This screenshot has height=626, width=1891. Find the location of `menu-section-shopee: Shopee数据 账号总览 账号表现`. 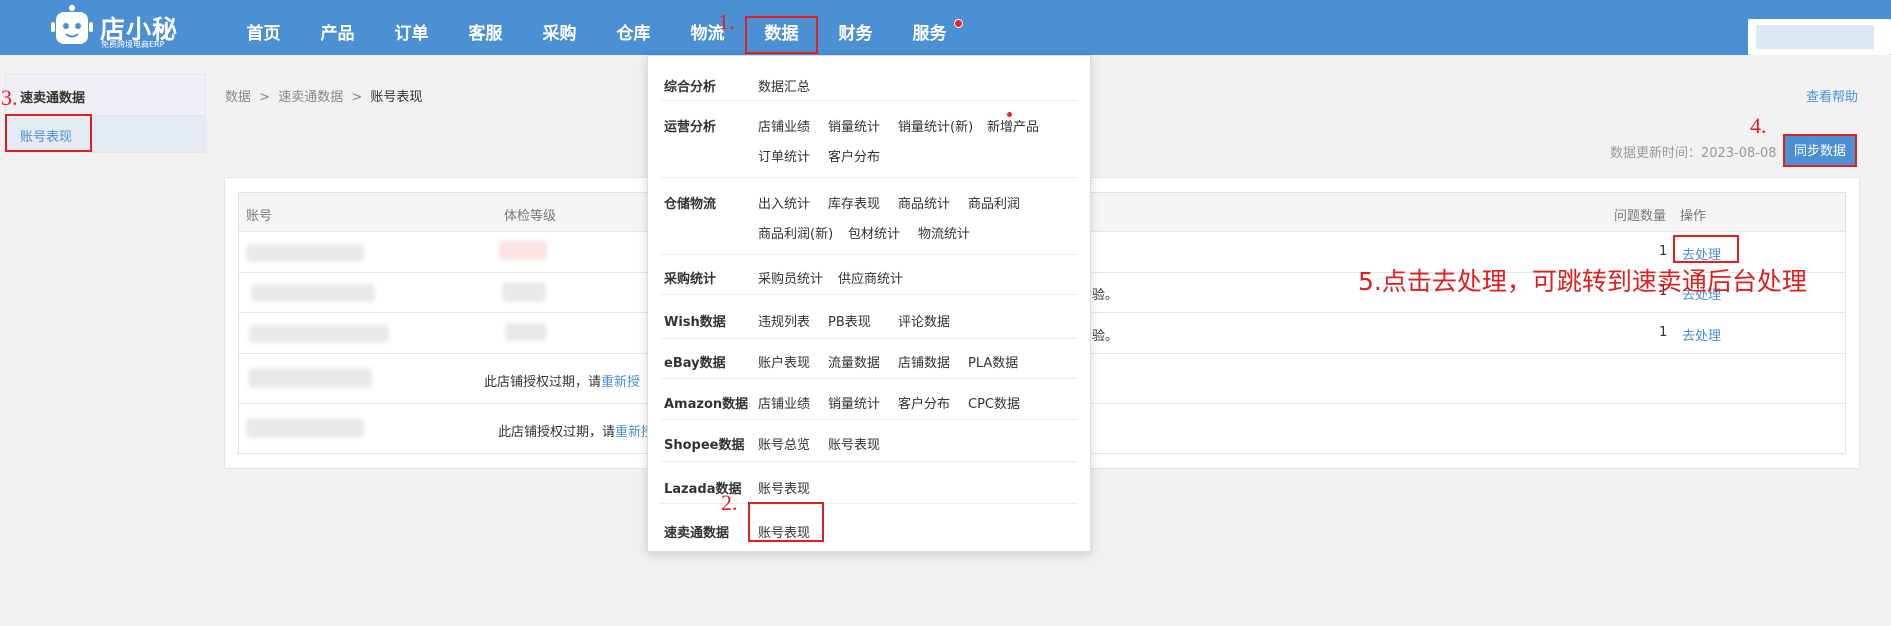

menu-section-shopee: Shopee数据 账号总览 账号表现 is located at coordinates (869, 440).